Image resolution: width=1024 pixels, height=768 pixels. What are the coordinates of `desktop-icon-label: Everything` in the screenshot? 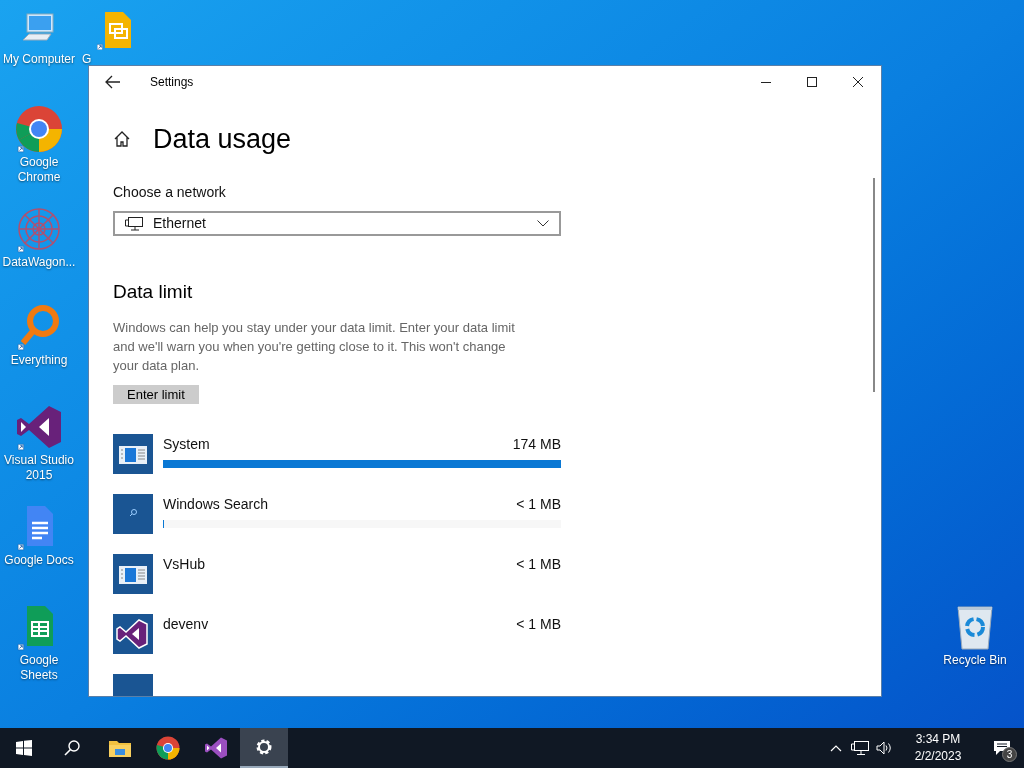 It's located at (39, 360).